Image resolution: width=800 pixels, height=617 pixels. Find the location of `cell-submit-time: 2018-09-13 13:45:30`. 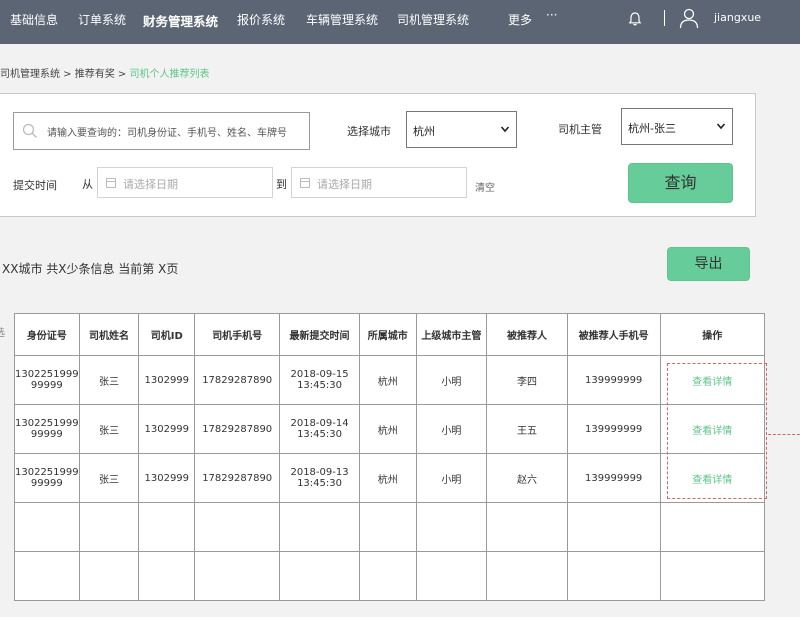

cell-submit-time: 2018-09-13 13:45:30 is located at coordinates (319, 478).